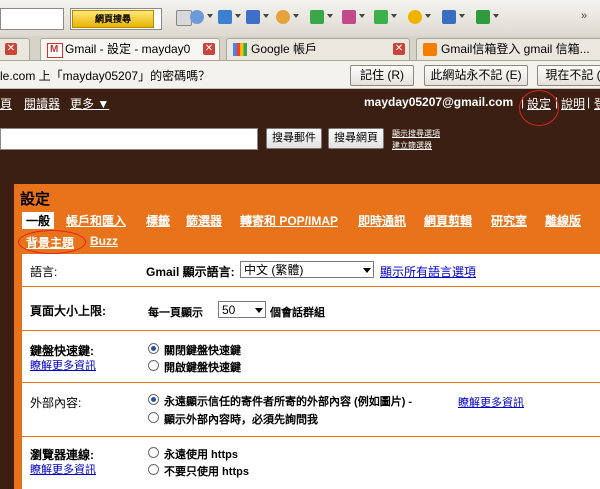 This screenshot has height=489, width=600. Describe the element at coordinates (573, 103) in the screenshot. I see `help-link: 說明` at that location.